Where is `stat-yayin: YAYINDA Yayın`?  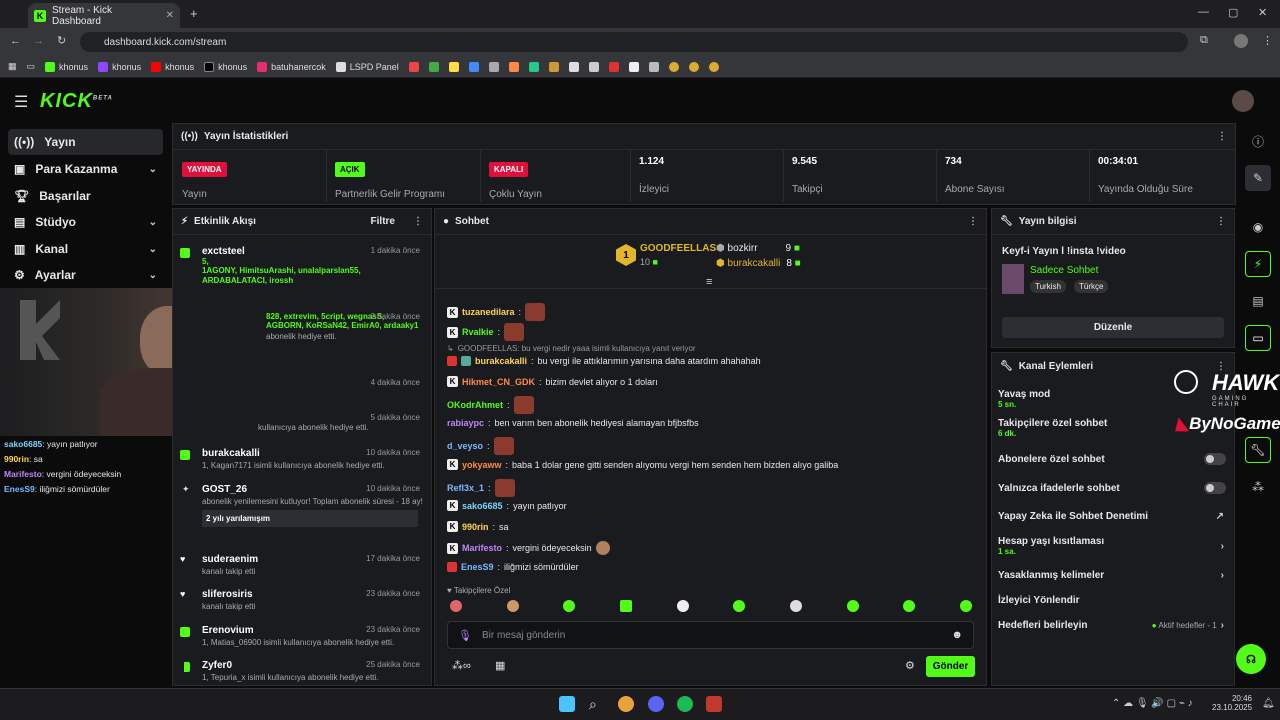 stat-yayin: YAYINDA Yayın is located at coordinates (248, 176).